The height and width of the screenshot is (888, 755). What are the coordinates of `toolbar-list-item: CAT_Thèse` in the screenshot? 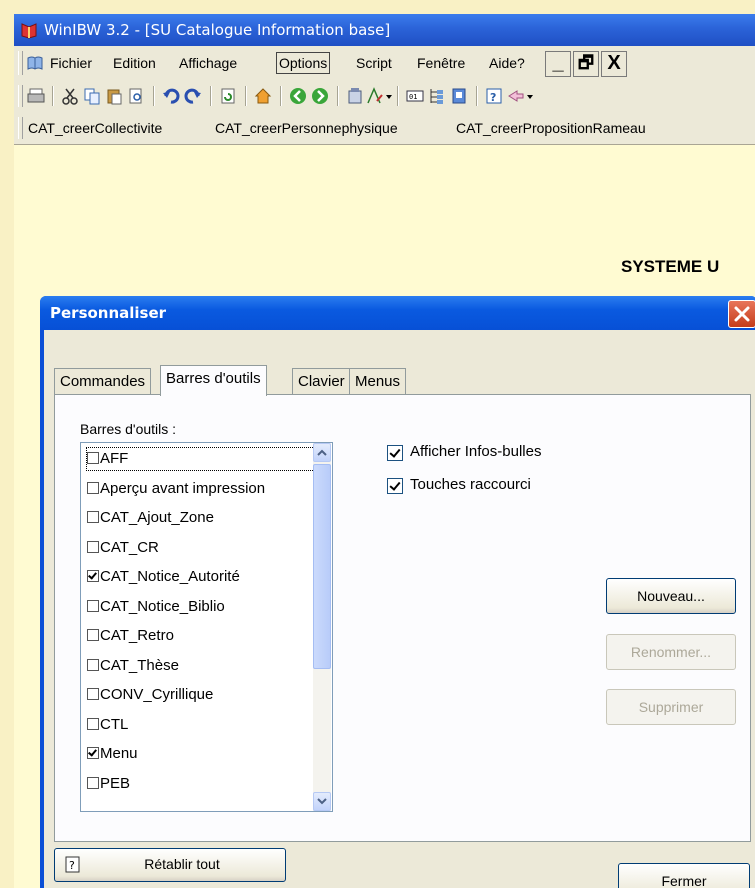 It's located at (133, 666).